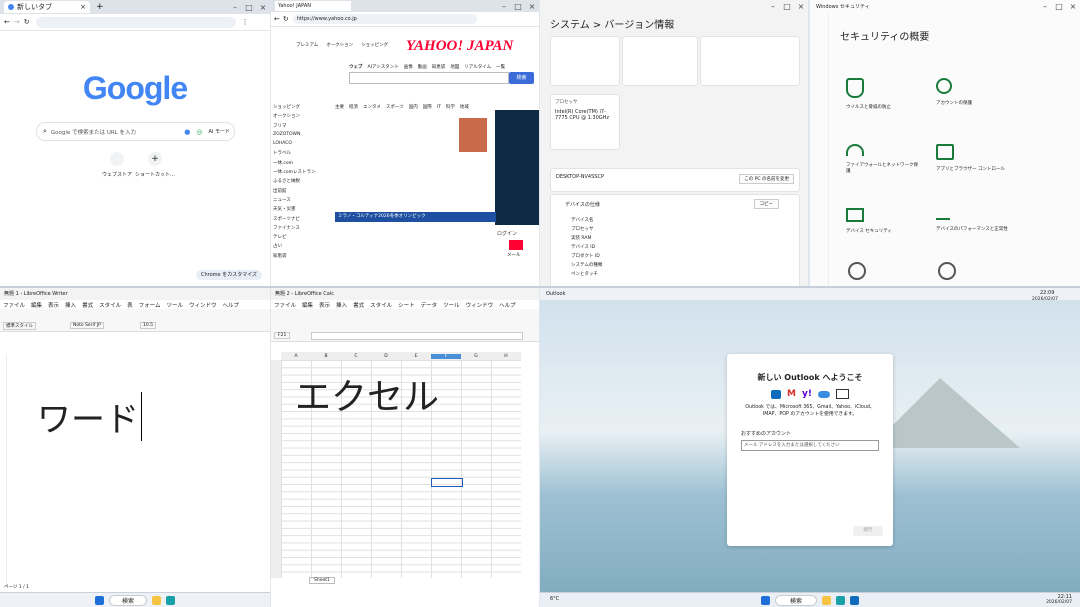 The image size is (1080, 607). I want to click on sidebar-item: スポーツナビ, so click(302, 220).